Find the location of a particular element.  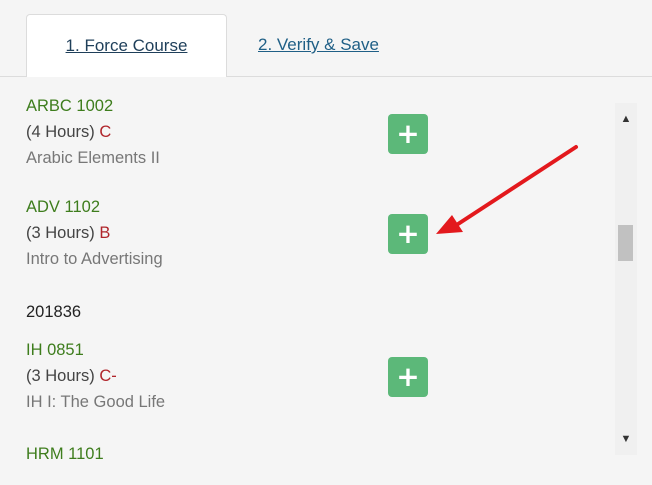

red-arrow-annotation is located at coordinates (507, 189).